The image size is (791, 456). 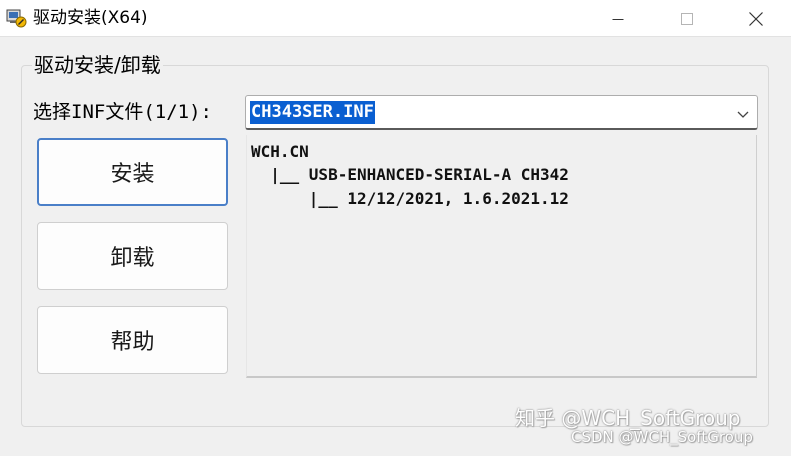 I want to click on csdn-watermark: CSDN @WCH_SoftGroup, so click(x=662, y=437).